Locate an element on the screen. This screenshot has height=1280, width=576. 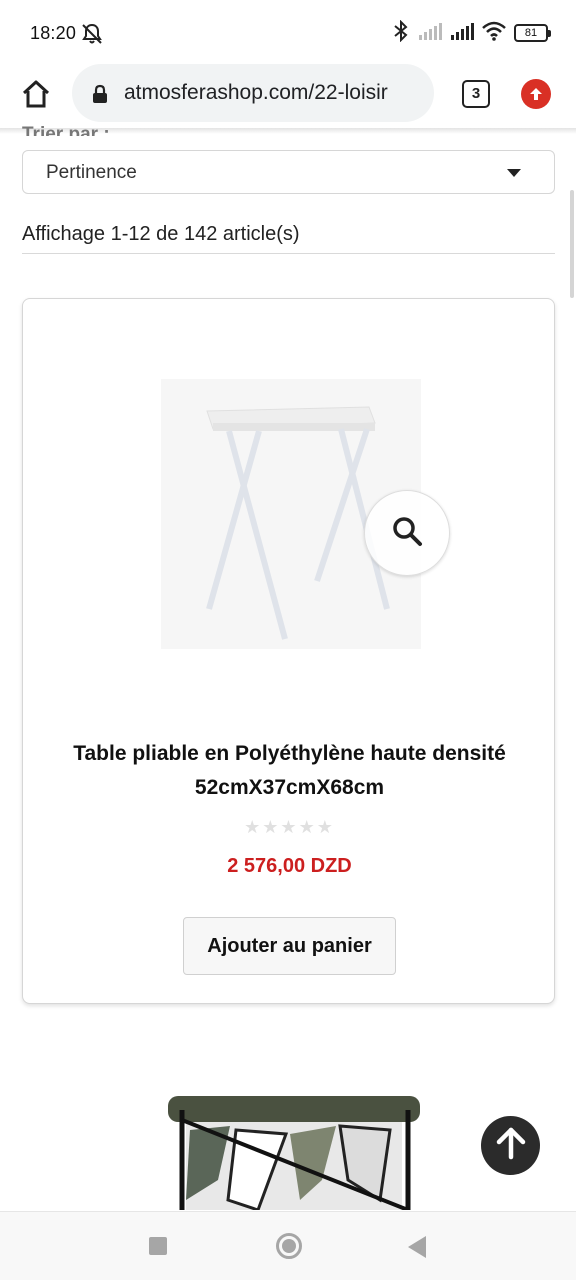
home-circle-icon is located at coordinates (289, 1246).